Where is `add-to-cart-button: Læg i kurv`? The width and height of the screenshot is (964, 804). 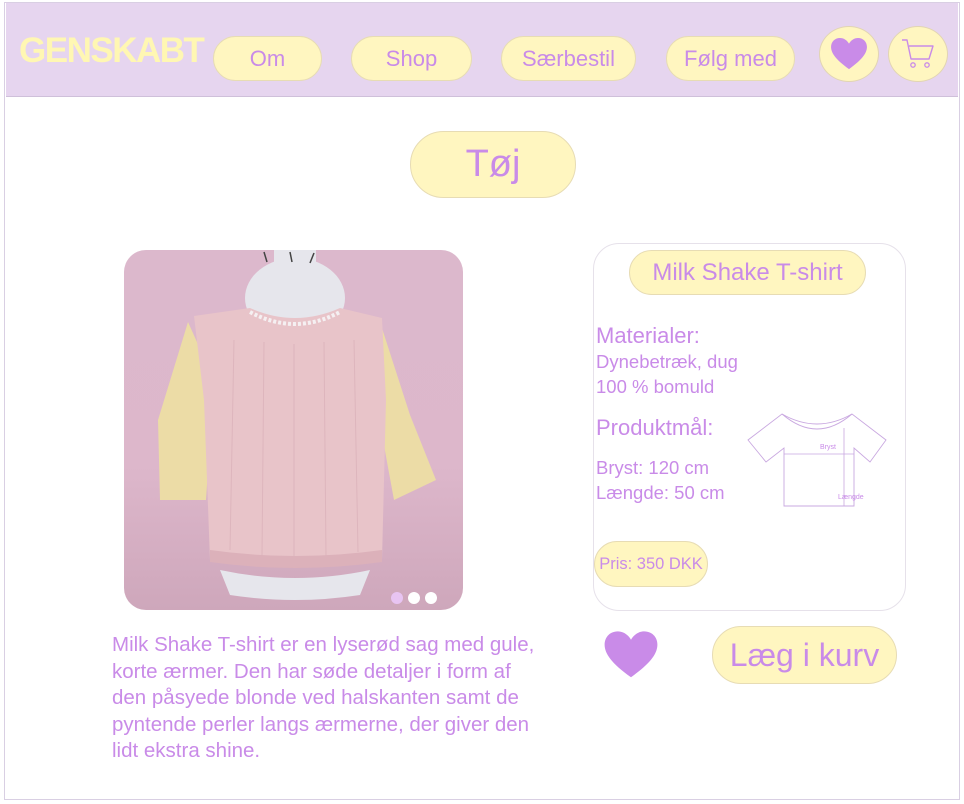
add-to-cart-button: Læg i kurv is located at coordinates (804, 655).